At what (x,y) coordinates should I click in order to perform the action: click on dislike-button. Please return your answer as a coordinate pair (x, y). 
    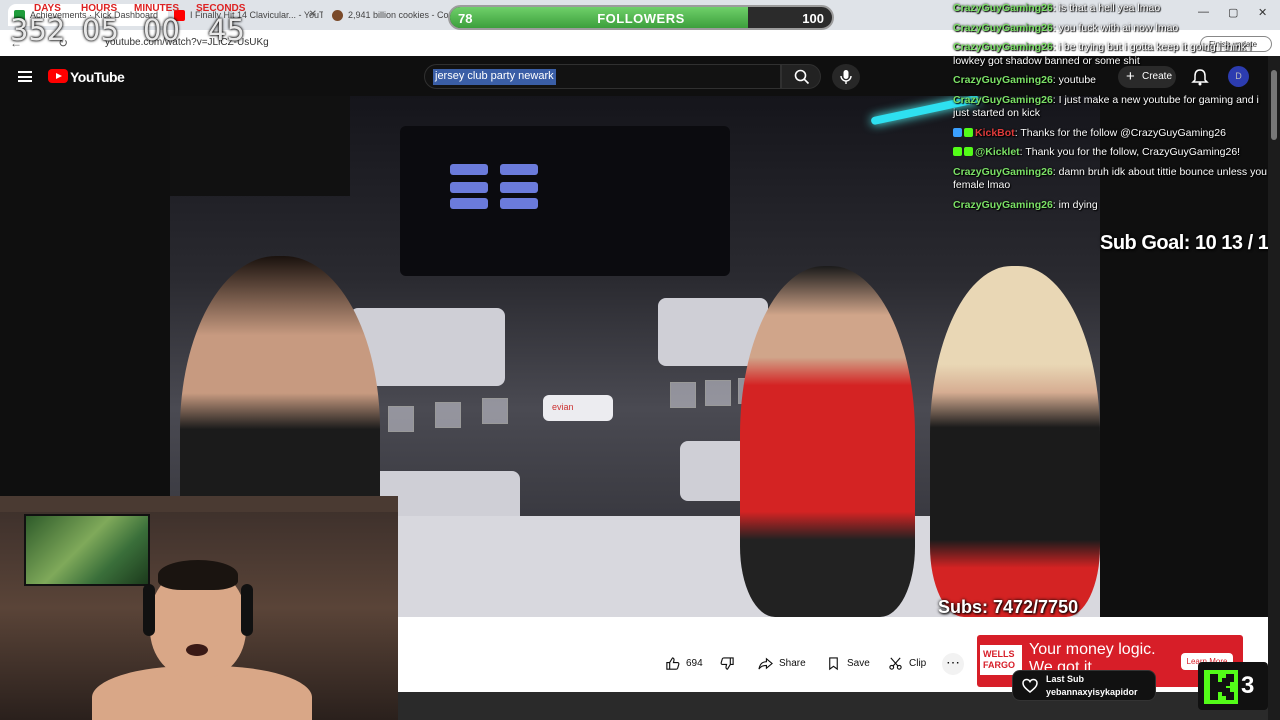
    Looking at the image, I should click on (727, 663).